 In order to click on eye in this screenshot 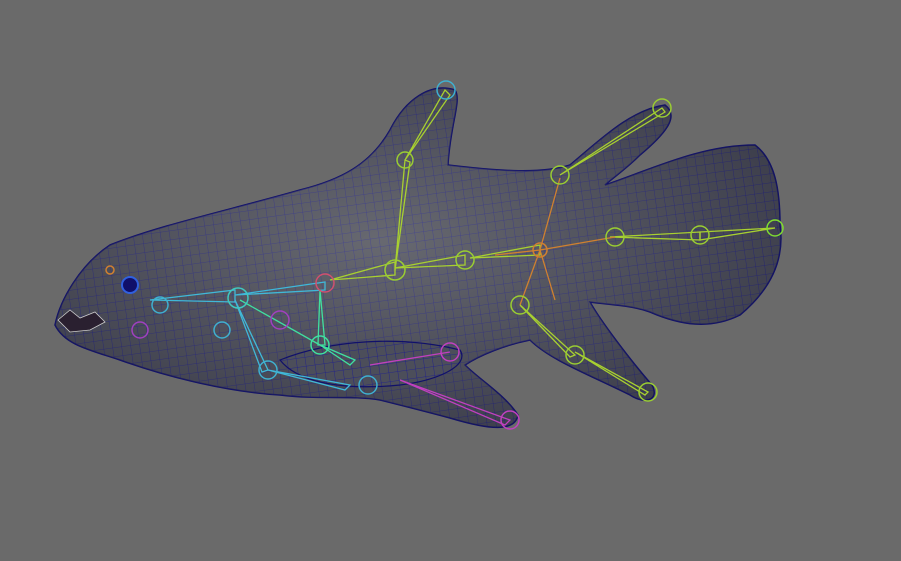, I will do `click(130, 285)`.